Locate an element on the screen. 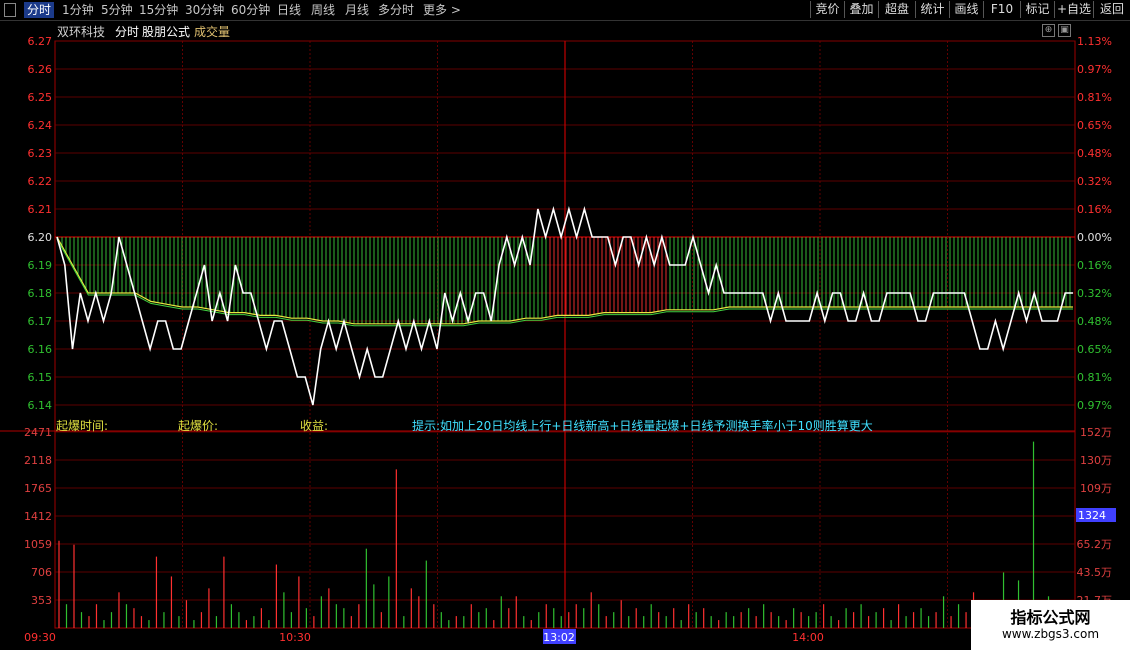 The height and width of the screenshot is (650, 1130). volume-tick-label: 2118 is located at coordinates (38, 460).